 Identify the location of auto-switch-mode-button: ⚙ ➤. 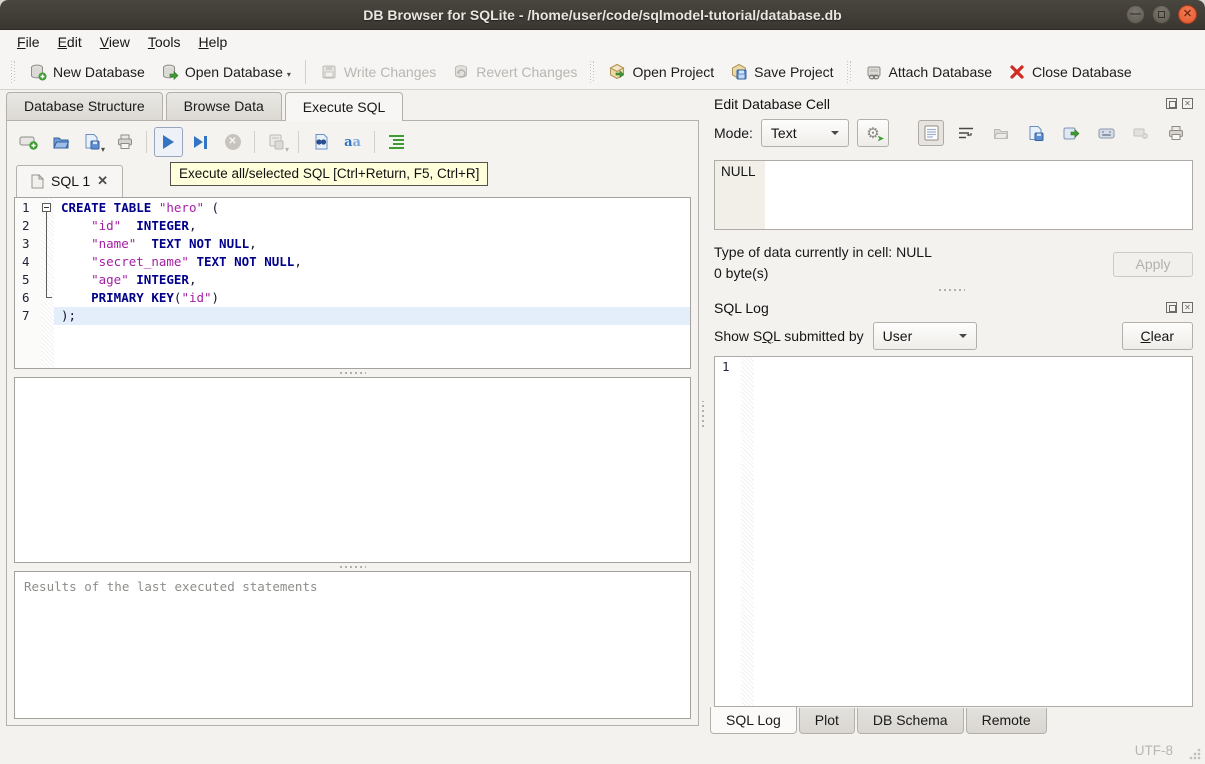
(872, 133).